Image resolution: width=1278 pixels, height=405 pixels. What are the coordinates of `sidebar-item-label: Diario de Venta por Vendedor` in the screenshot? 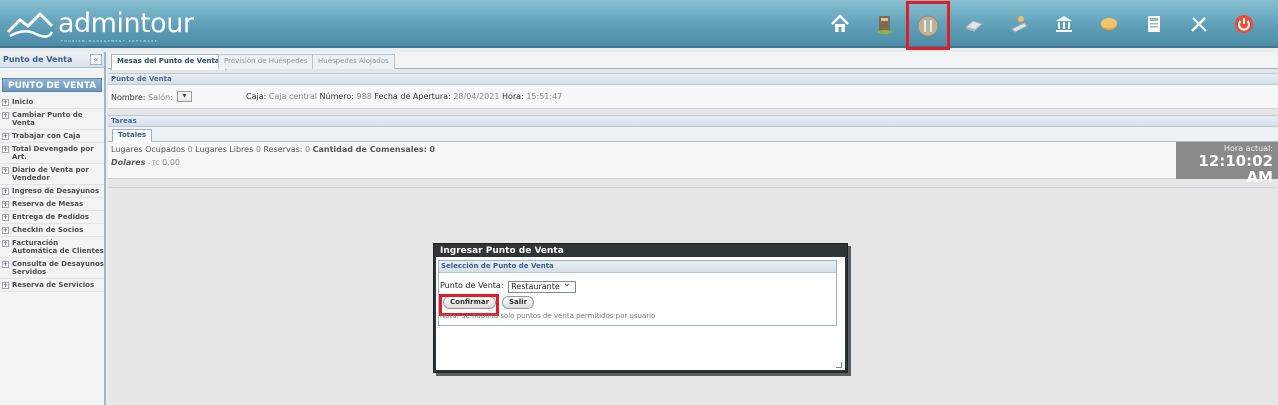 It's located at (50, 174).